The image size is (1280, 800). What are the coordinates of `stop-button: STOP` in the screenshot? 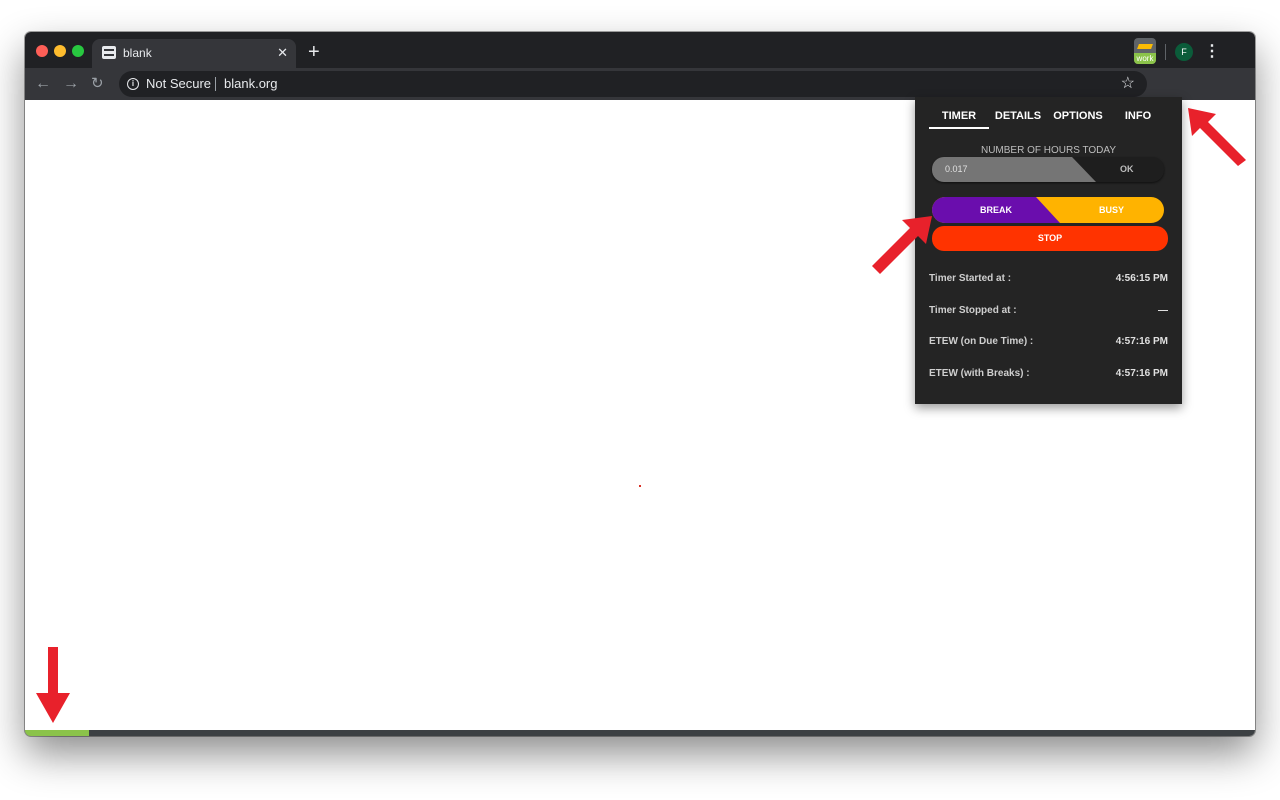 It's located at (1050, 238).